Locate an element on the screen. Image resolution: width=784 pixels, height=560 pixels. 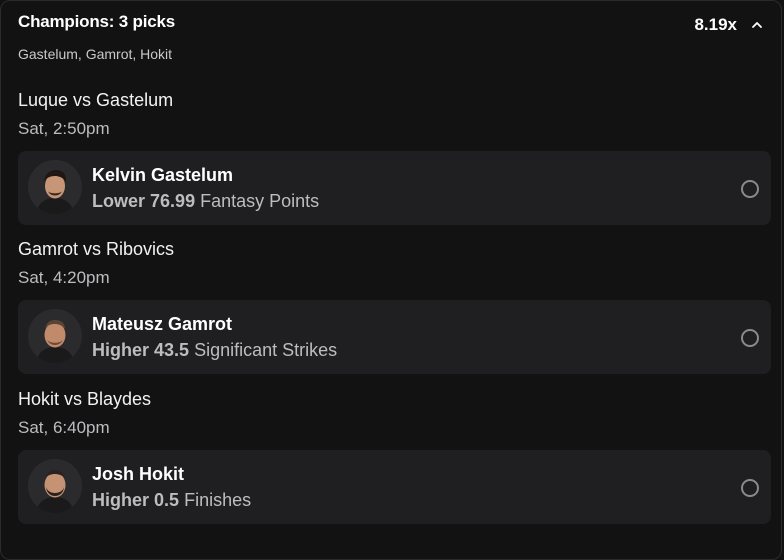
matchup-time: Sat, 2:50pm is located at coordinates (64, 128).